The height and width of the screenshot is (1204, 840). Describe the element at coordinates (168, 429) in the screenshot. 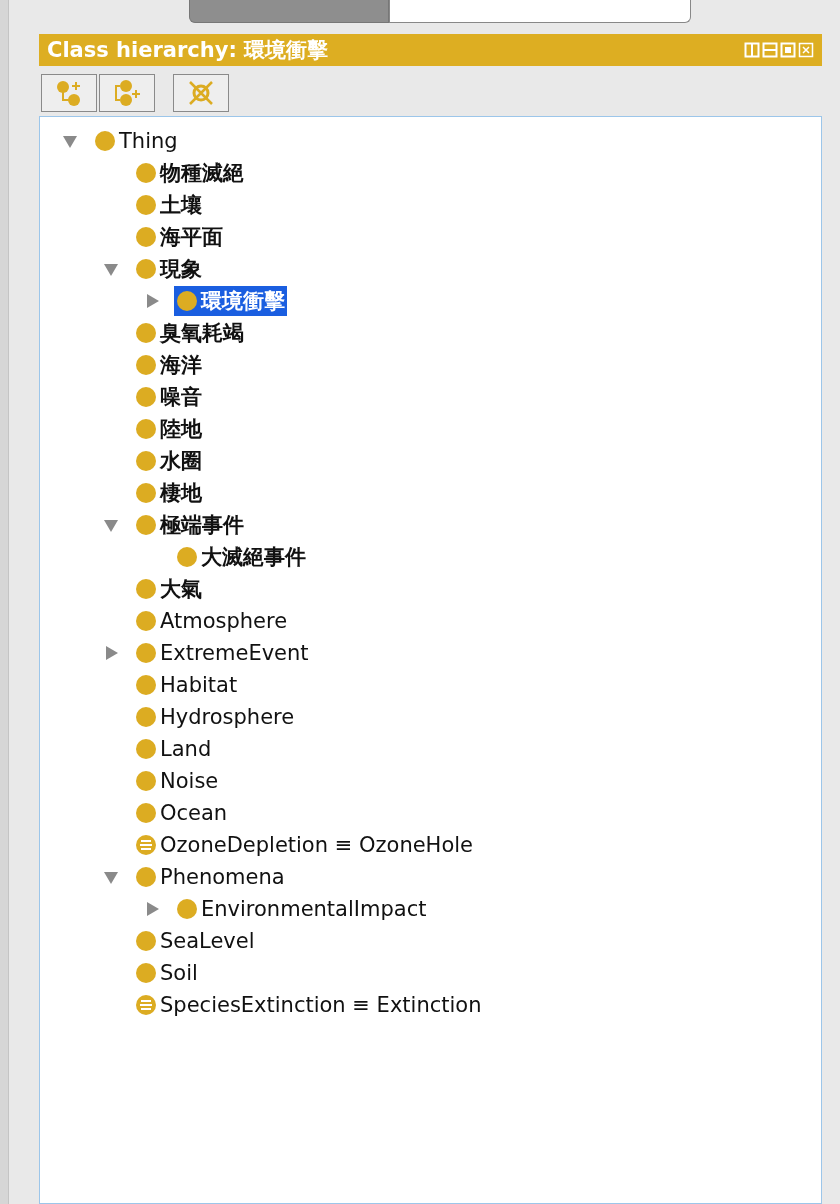

I see `tree-item: 陸地` at that location.